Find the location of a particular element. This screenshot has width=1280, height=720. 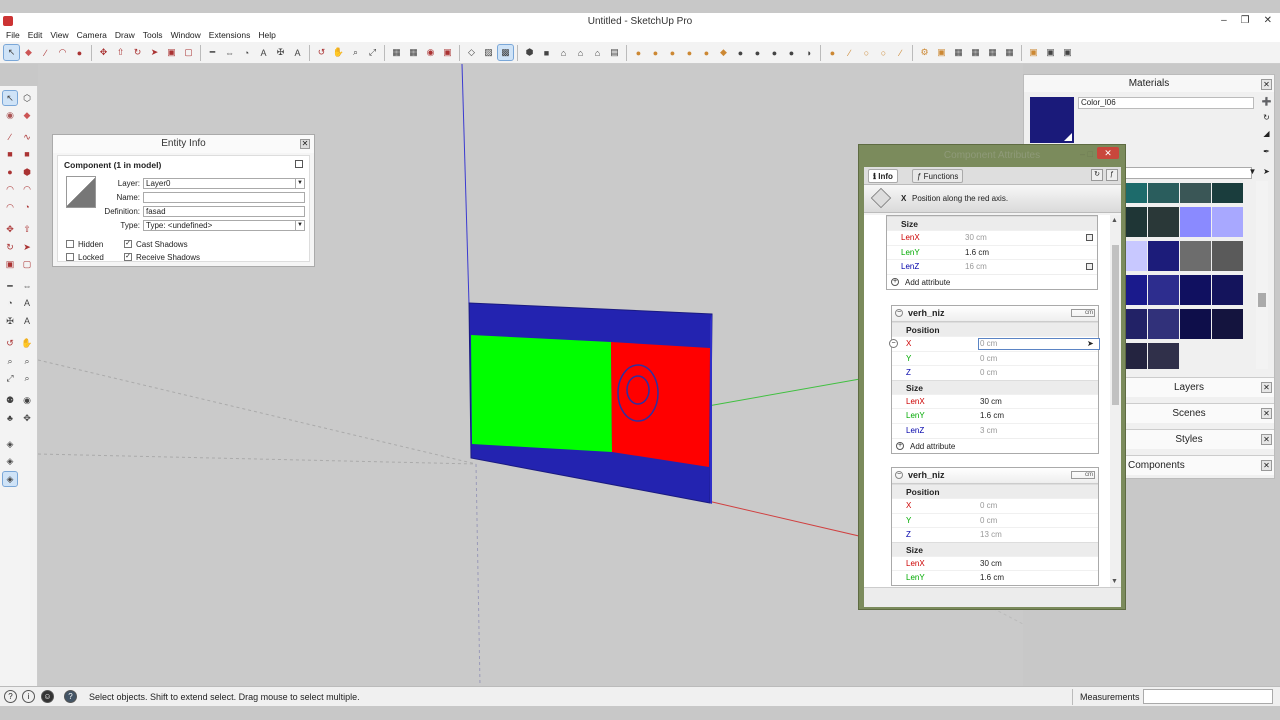

lt-text-icon: A is located at coordinates (27, 303).